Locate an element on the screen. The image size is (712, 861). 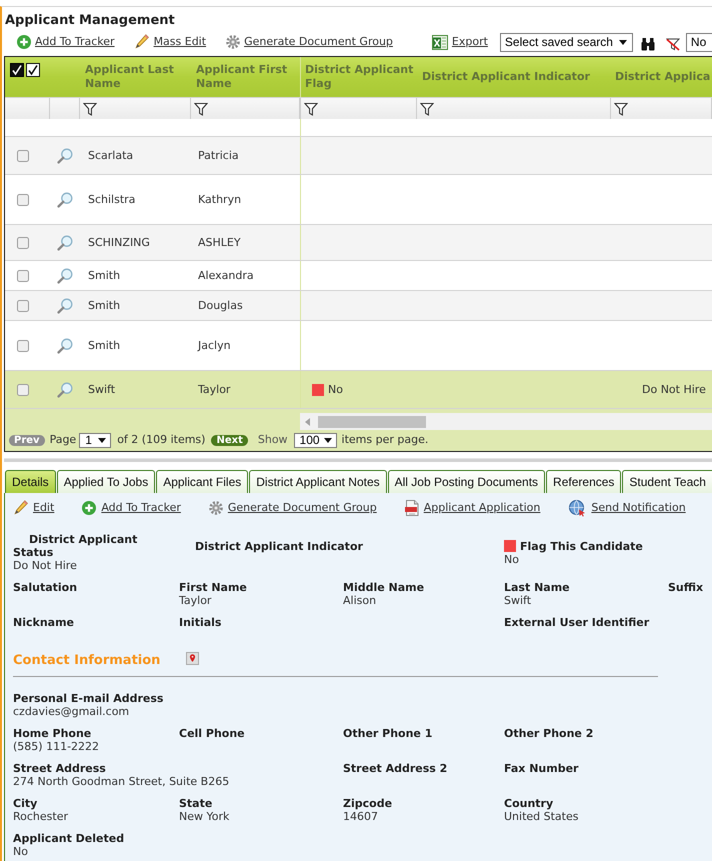
toolbar-link: Export is located at coordinates (470, 42).